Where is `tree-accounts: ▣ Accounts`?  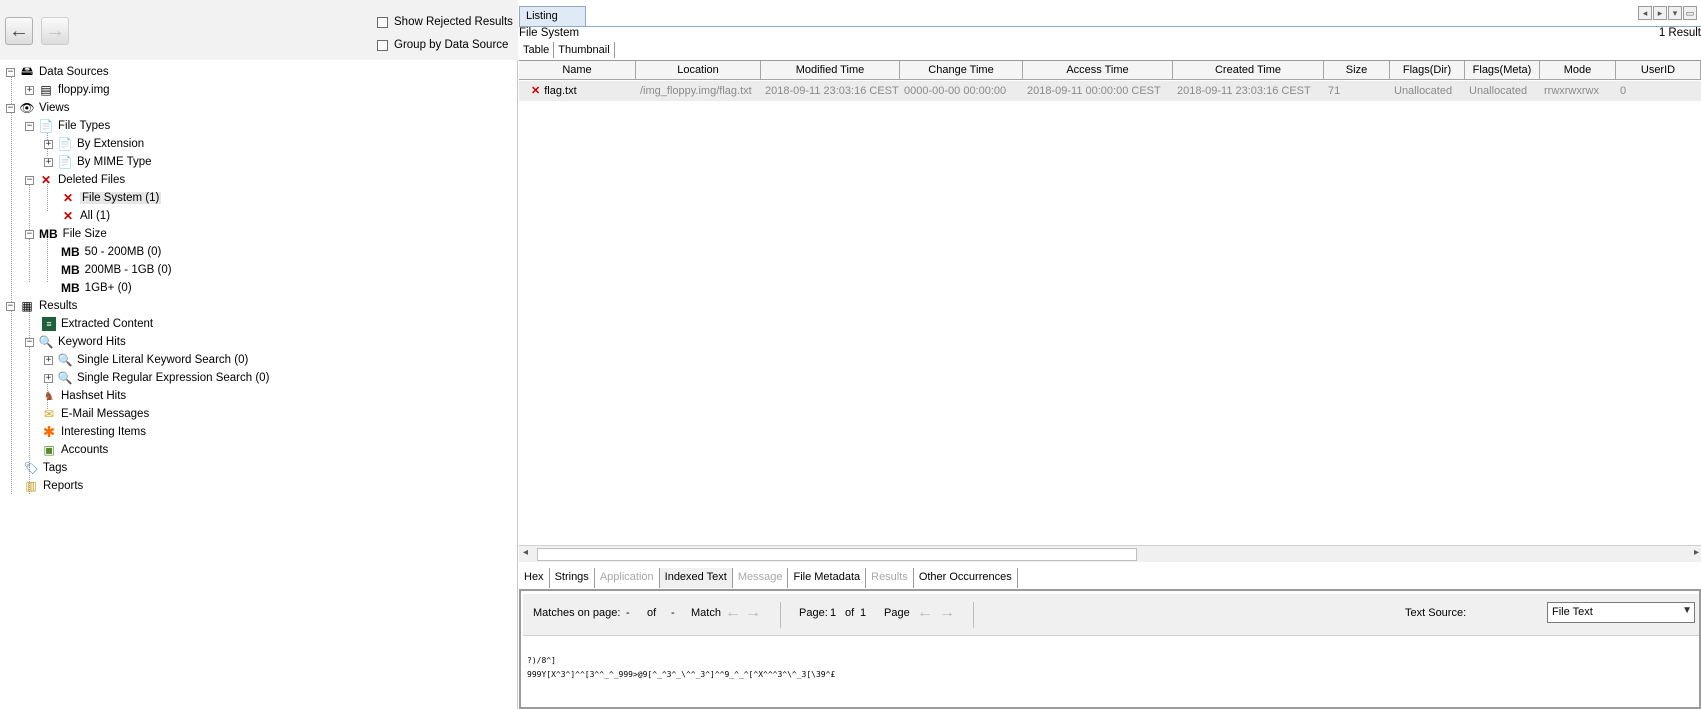 tree-accounts: ▣ Accounts is located at coordinates (75, 450).